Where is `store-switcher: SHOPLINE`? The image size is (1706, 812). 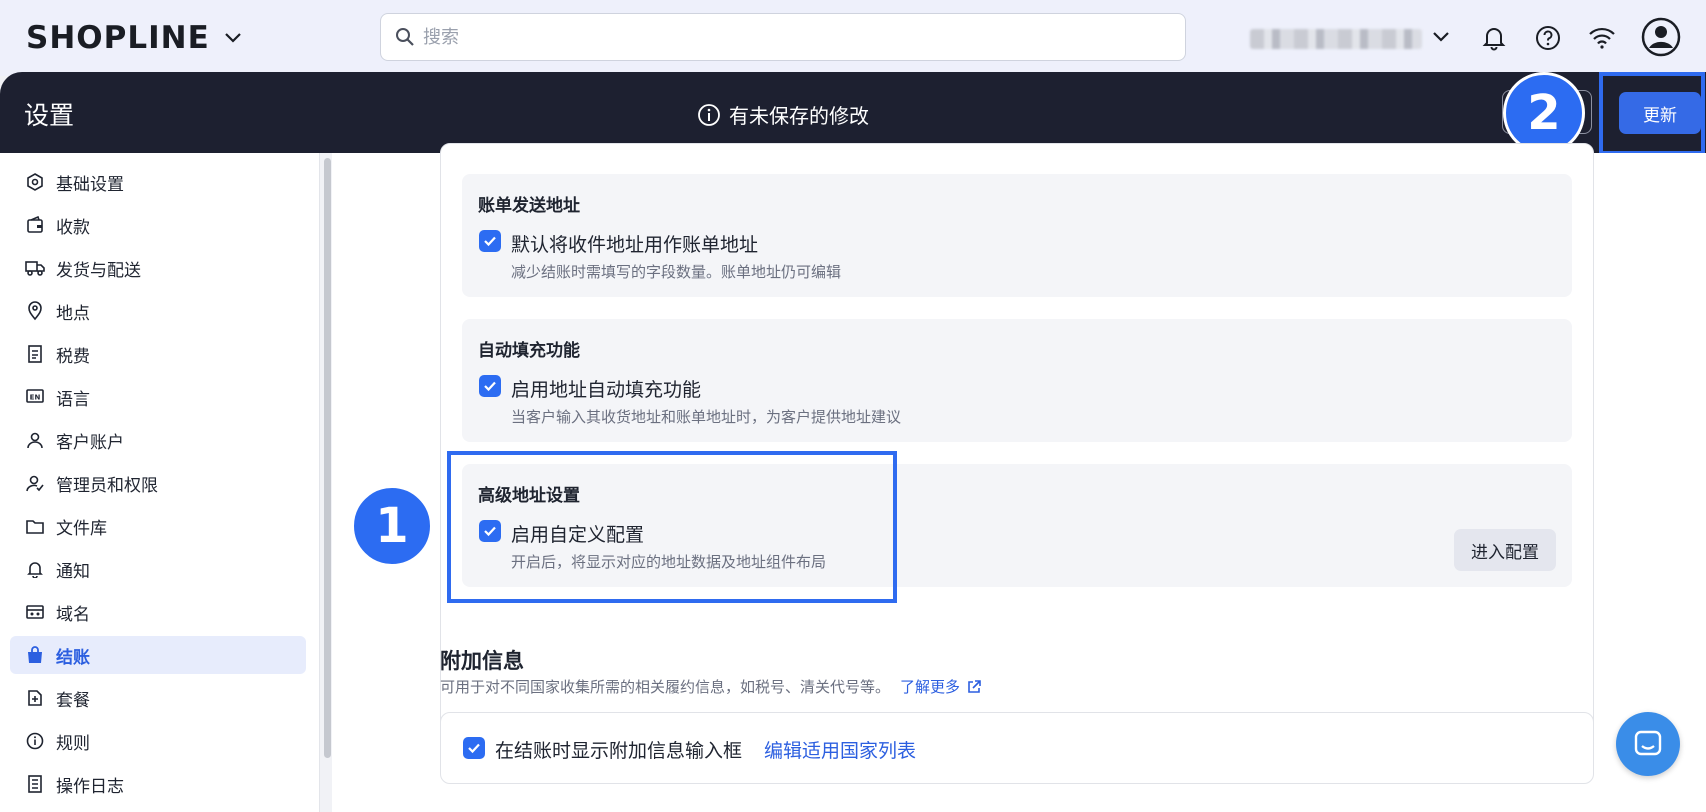 store-switcher: SHOPLINE is located at coordinates (134, 38).